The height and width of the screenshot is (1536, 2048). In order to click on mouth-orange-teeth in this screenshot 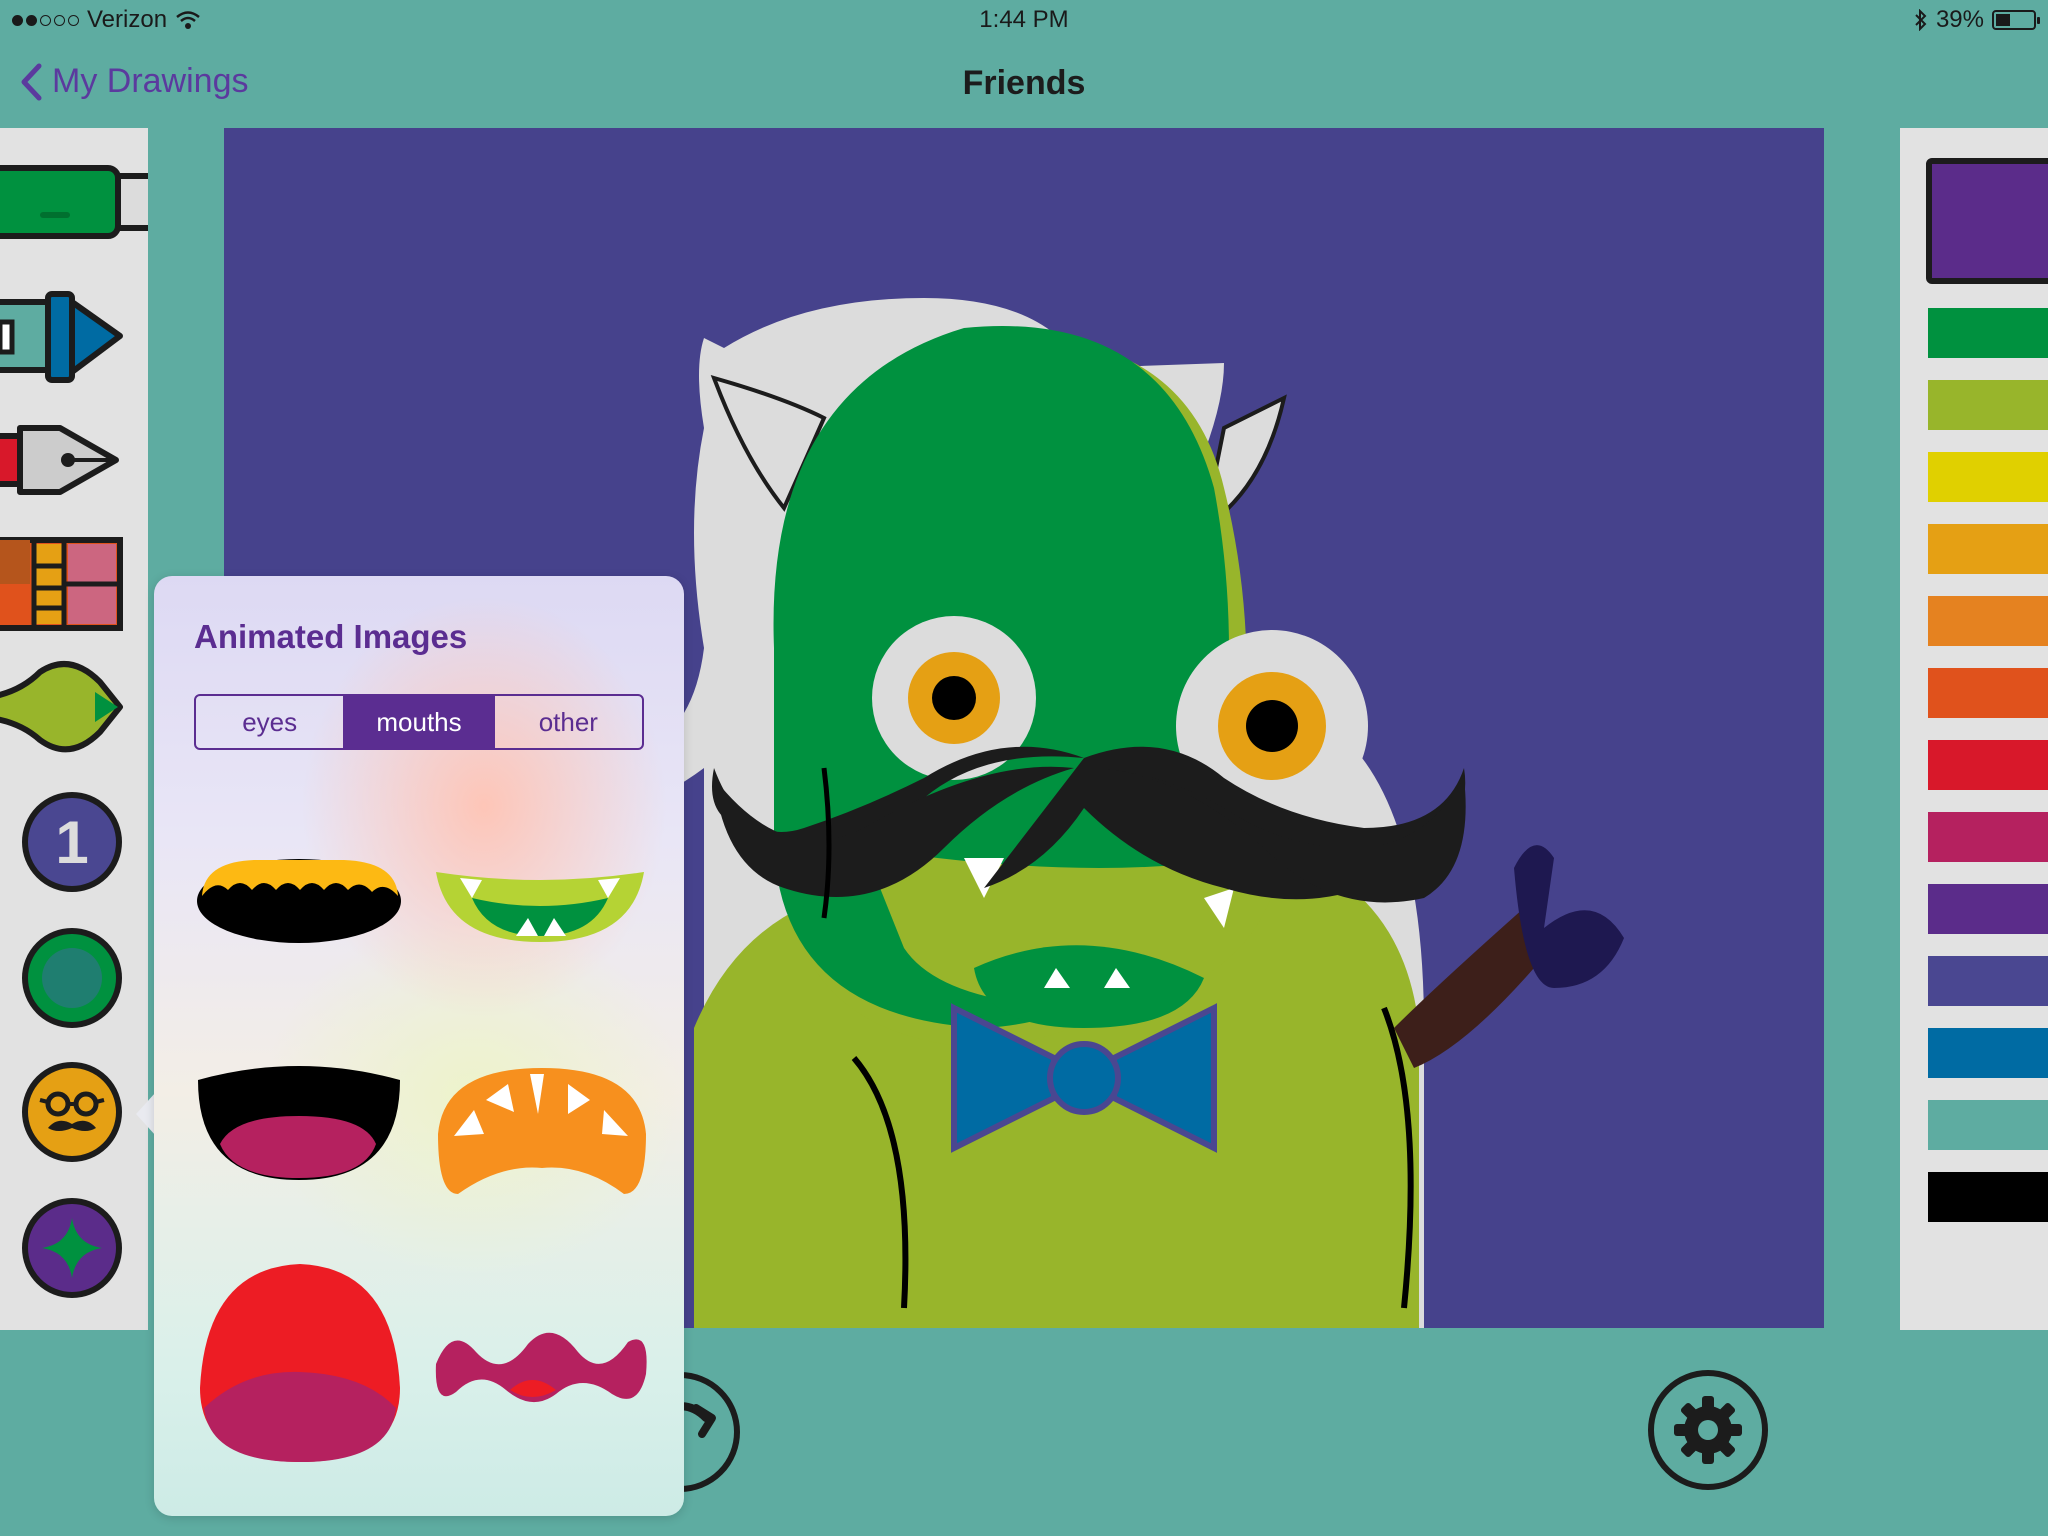, I will do `click(542, 1131)`.